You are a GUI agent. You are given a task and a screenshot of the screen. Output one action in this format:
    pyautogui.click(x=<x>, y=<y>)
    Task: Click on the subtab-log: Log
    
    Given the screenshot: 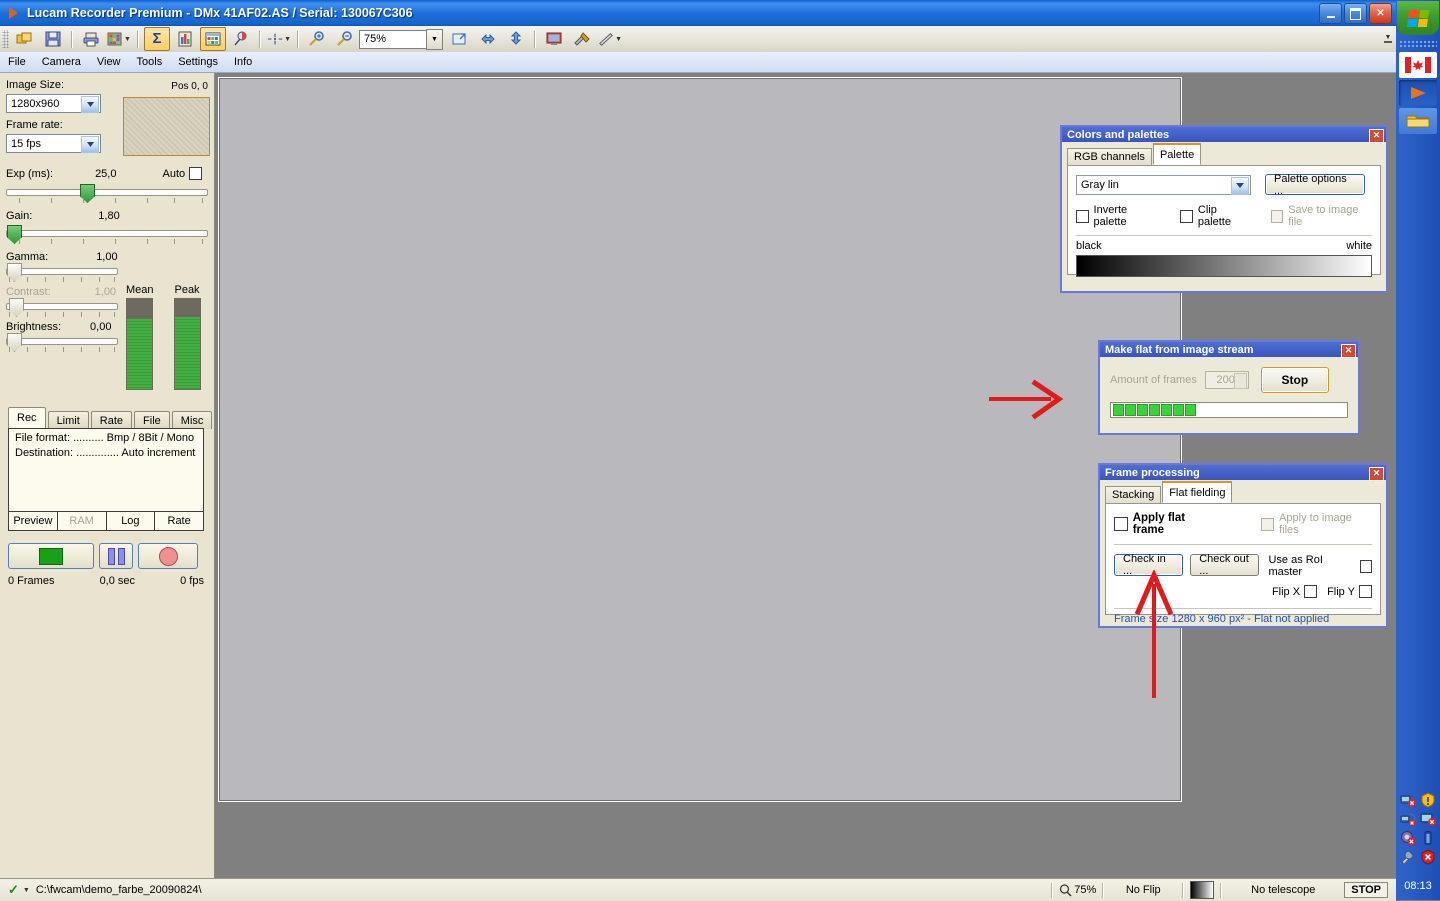 What is the action you would take?
    pyautogui.click(x=131, y=521)
    